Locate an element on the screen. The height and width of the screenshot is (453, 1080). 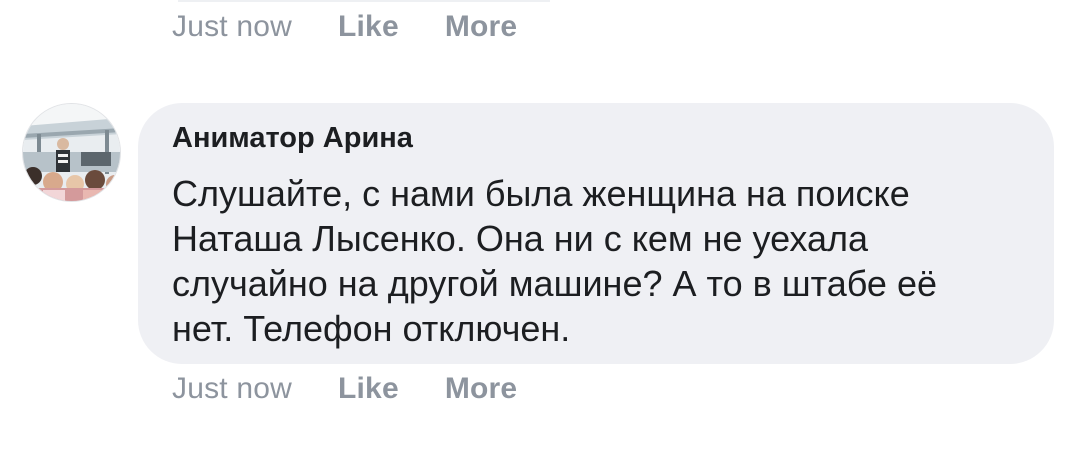
avatar is located at coordinates (71, 152).